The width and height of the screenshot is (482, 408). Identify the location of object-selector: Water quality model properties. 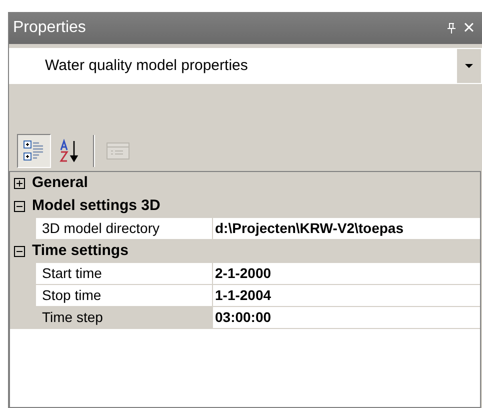
(245, 66).